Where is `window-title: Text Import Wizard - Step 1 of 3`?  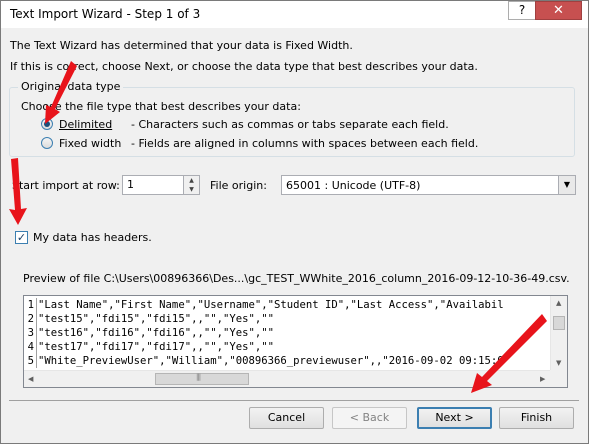 window-title: Text Import Wizard - Step 1 of 3 is located at coordinates (105, 14).